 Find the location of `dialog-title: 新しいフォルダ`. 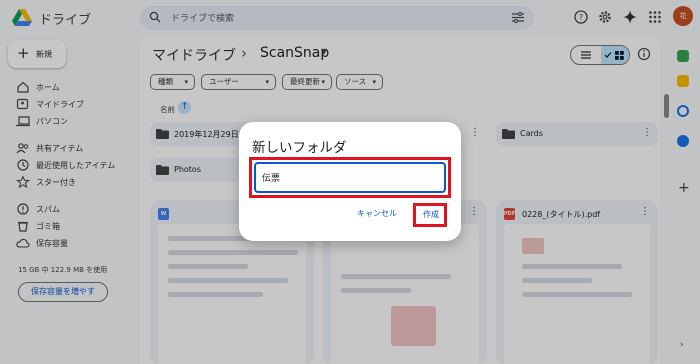

dialog-title: 新しいフォルダ is located at coordinates (299, 148).